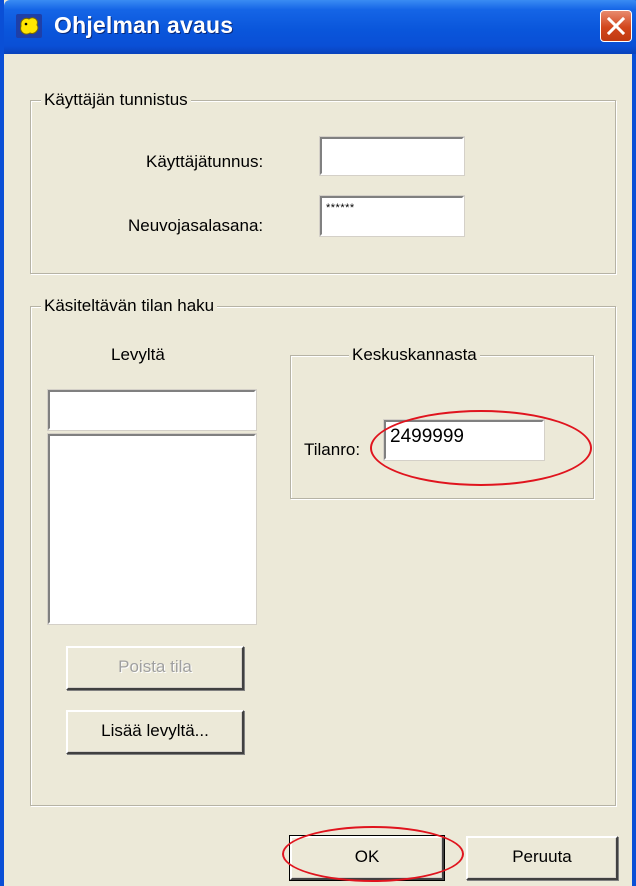  Describe the element at coordinates (205, 161) in the screenshot. I see `username-label: Käyttäjätunnus:` at that location.